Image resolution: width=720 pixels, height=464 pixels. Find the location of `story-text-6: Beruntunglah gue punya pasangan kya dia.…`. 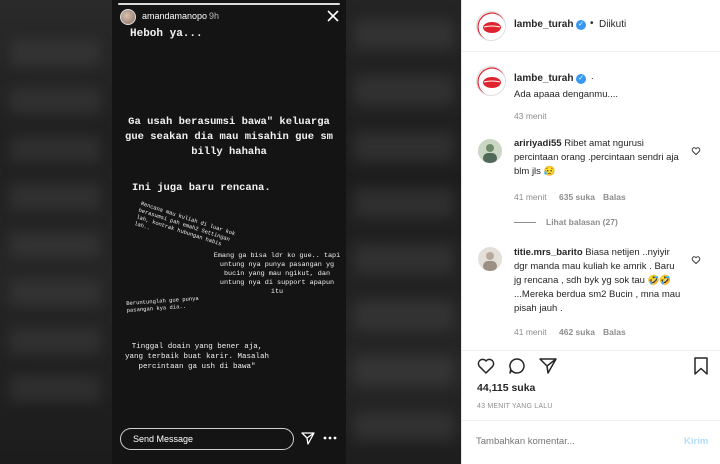

story-text-6: Beruntunglah gue punya pasangan kya dia.… is located at coordinates (162, 304).